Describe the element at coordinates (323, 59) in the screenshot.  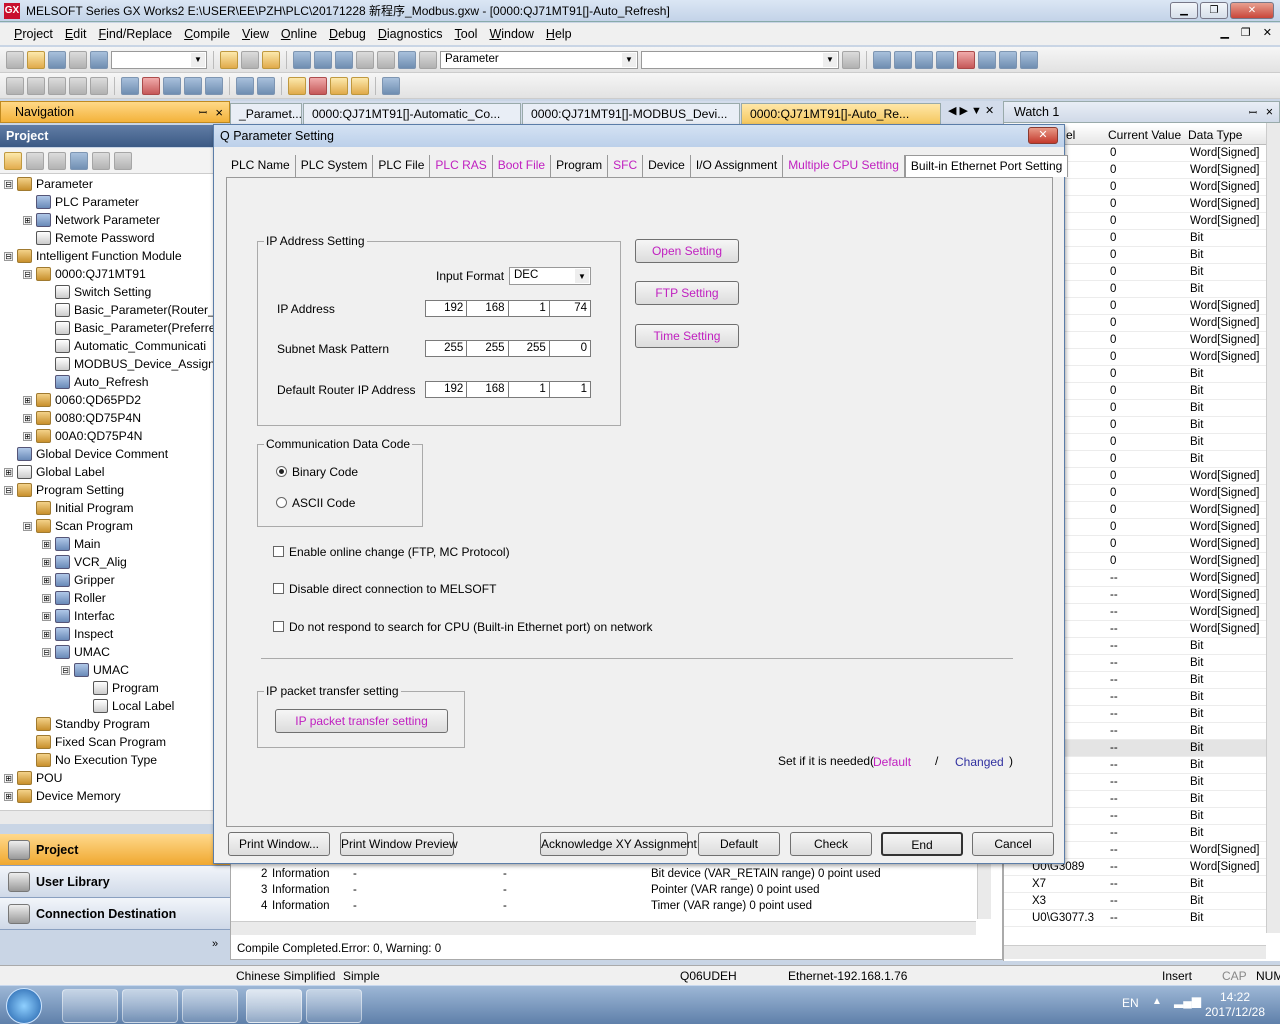
I see `device-read-icon` at that location.